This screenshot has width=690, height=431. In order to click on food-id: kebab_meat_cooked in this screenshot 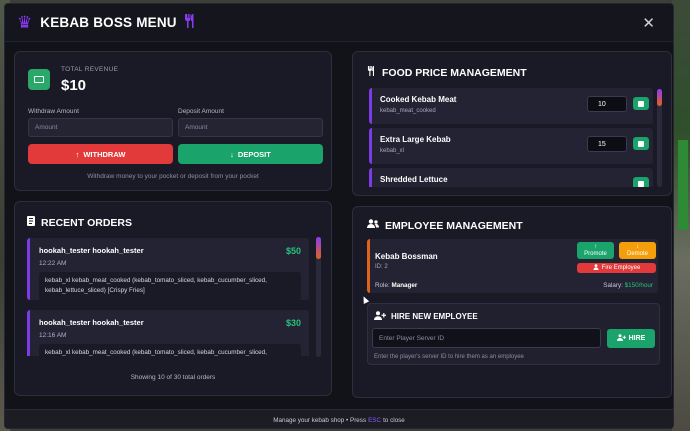, I will do `click(408, 111)`.